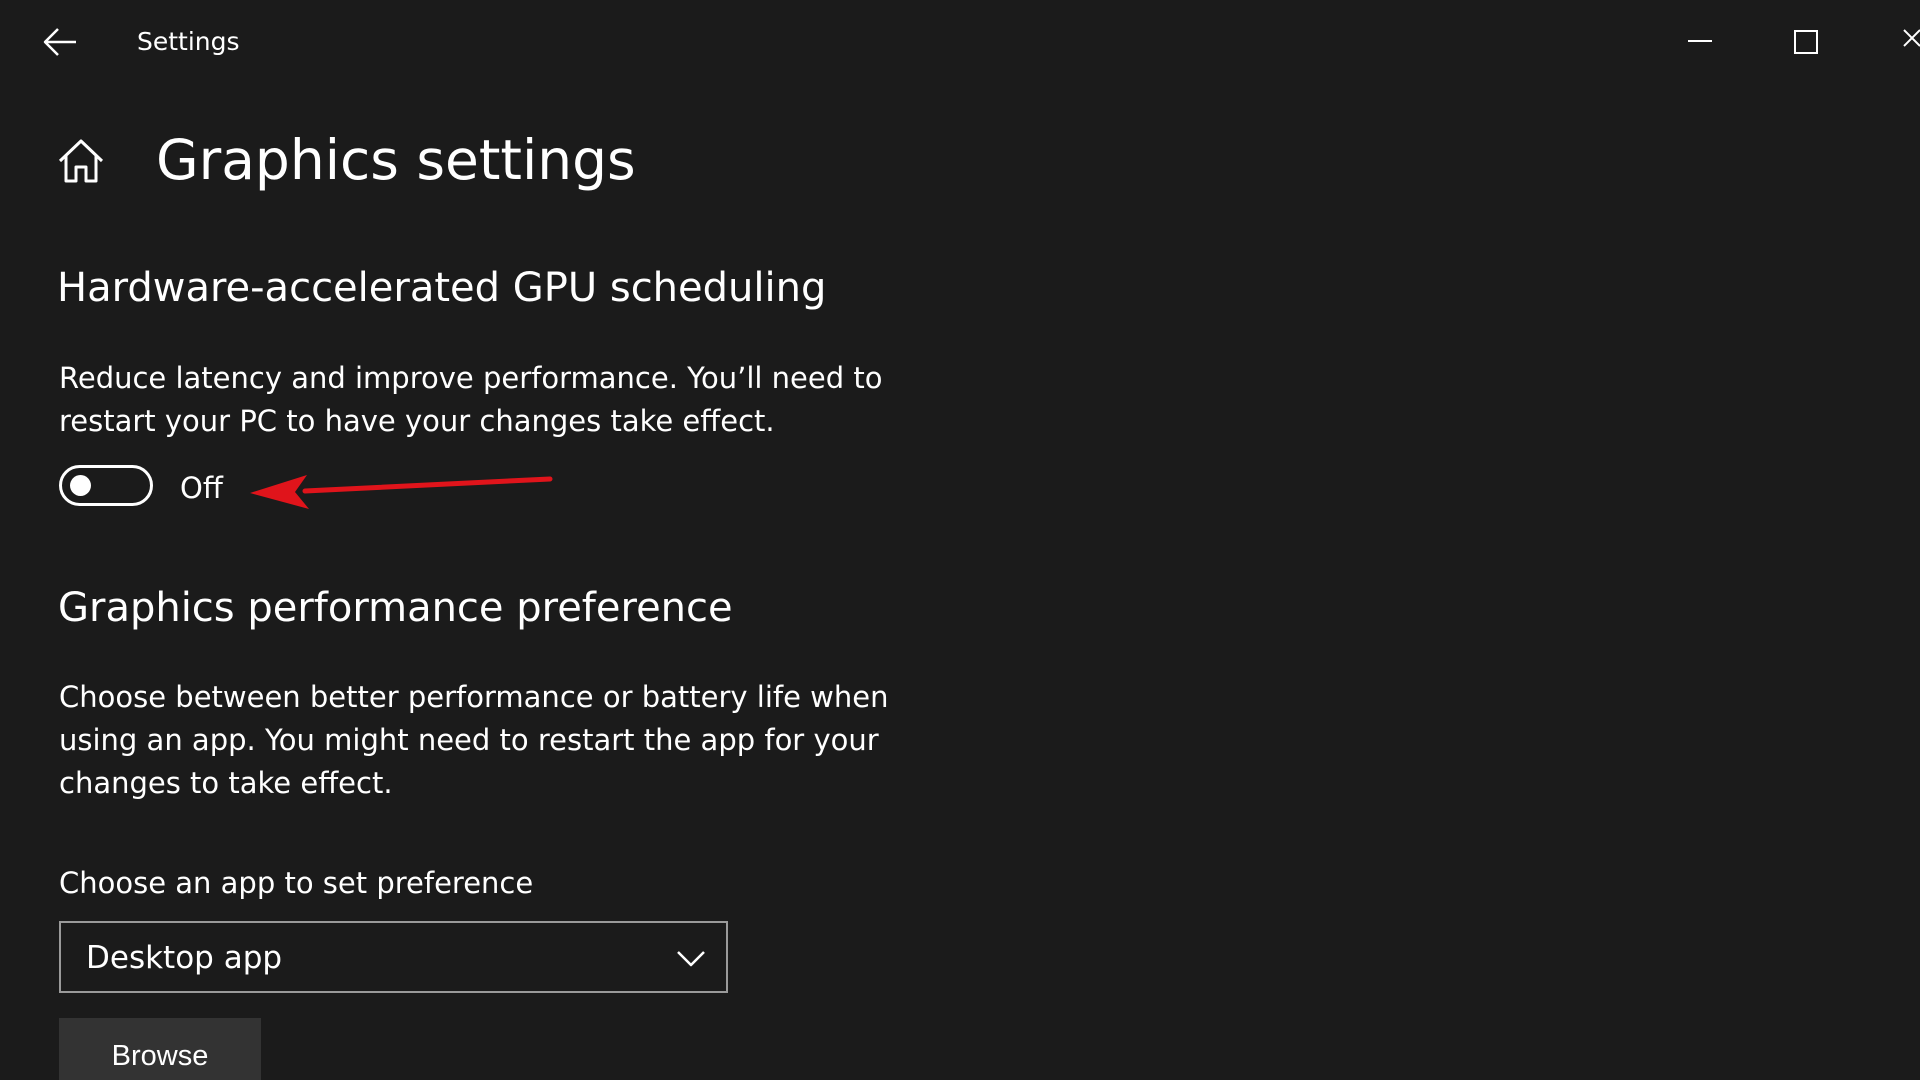 This screenshot has height=1080, width=1920. I want to click on browse-button-label: Browse, so click(160, 1056).